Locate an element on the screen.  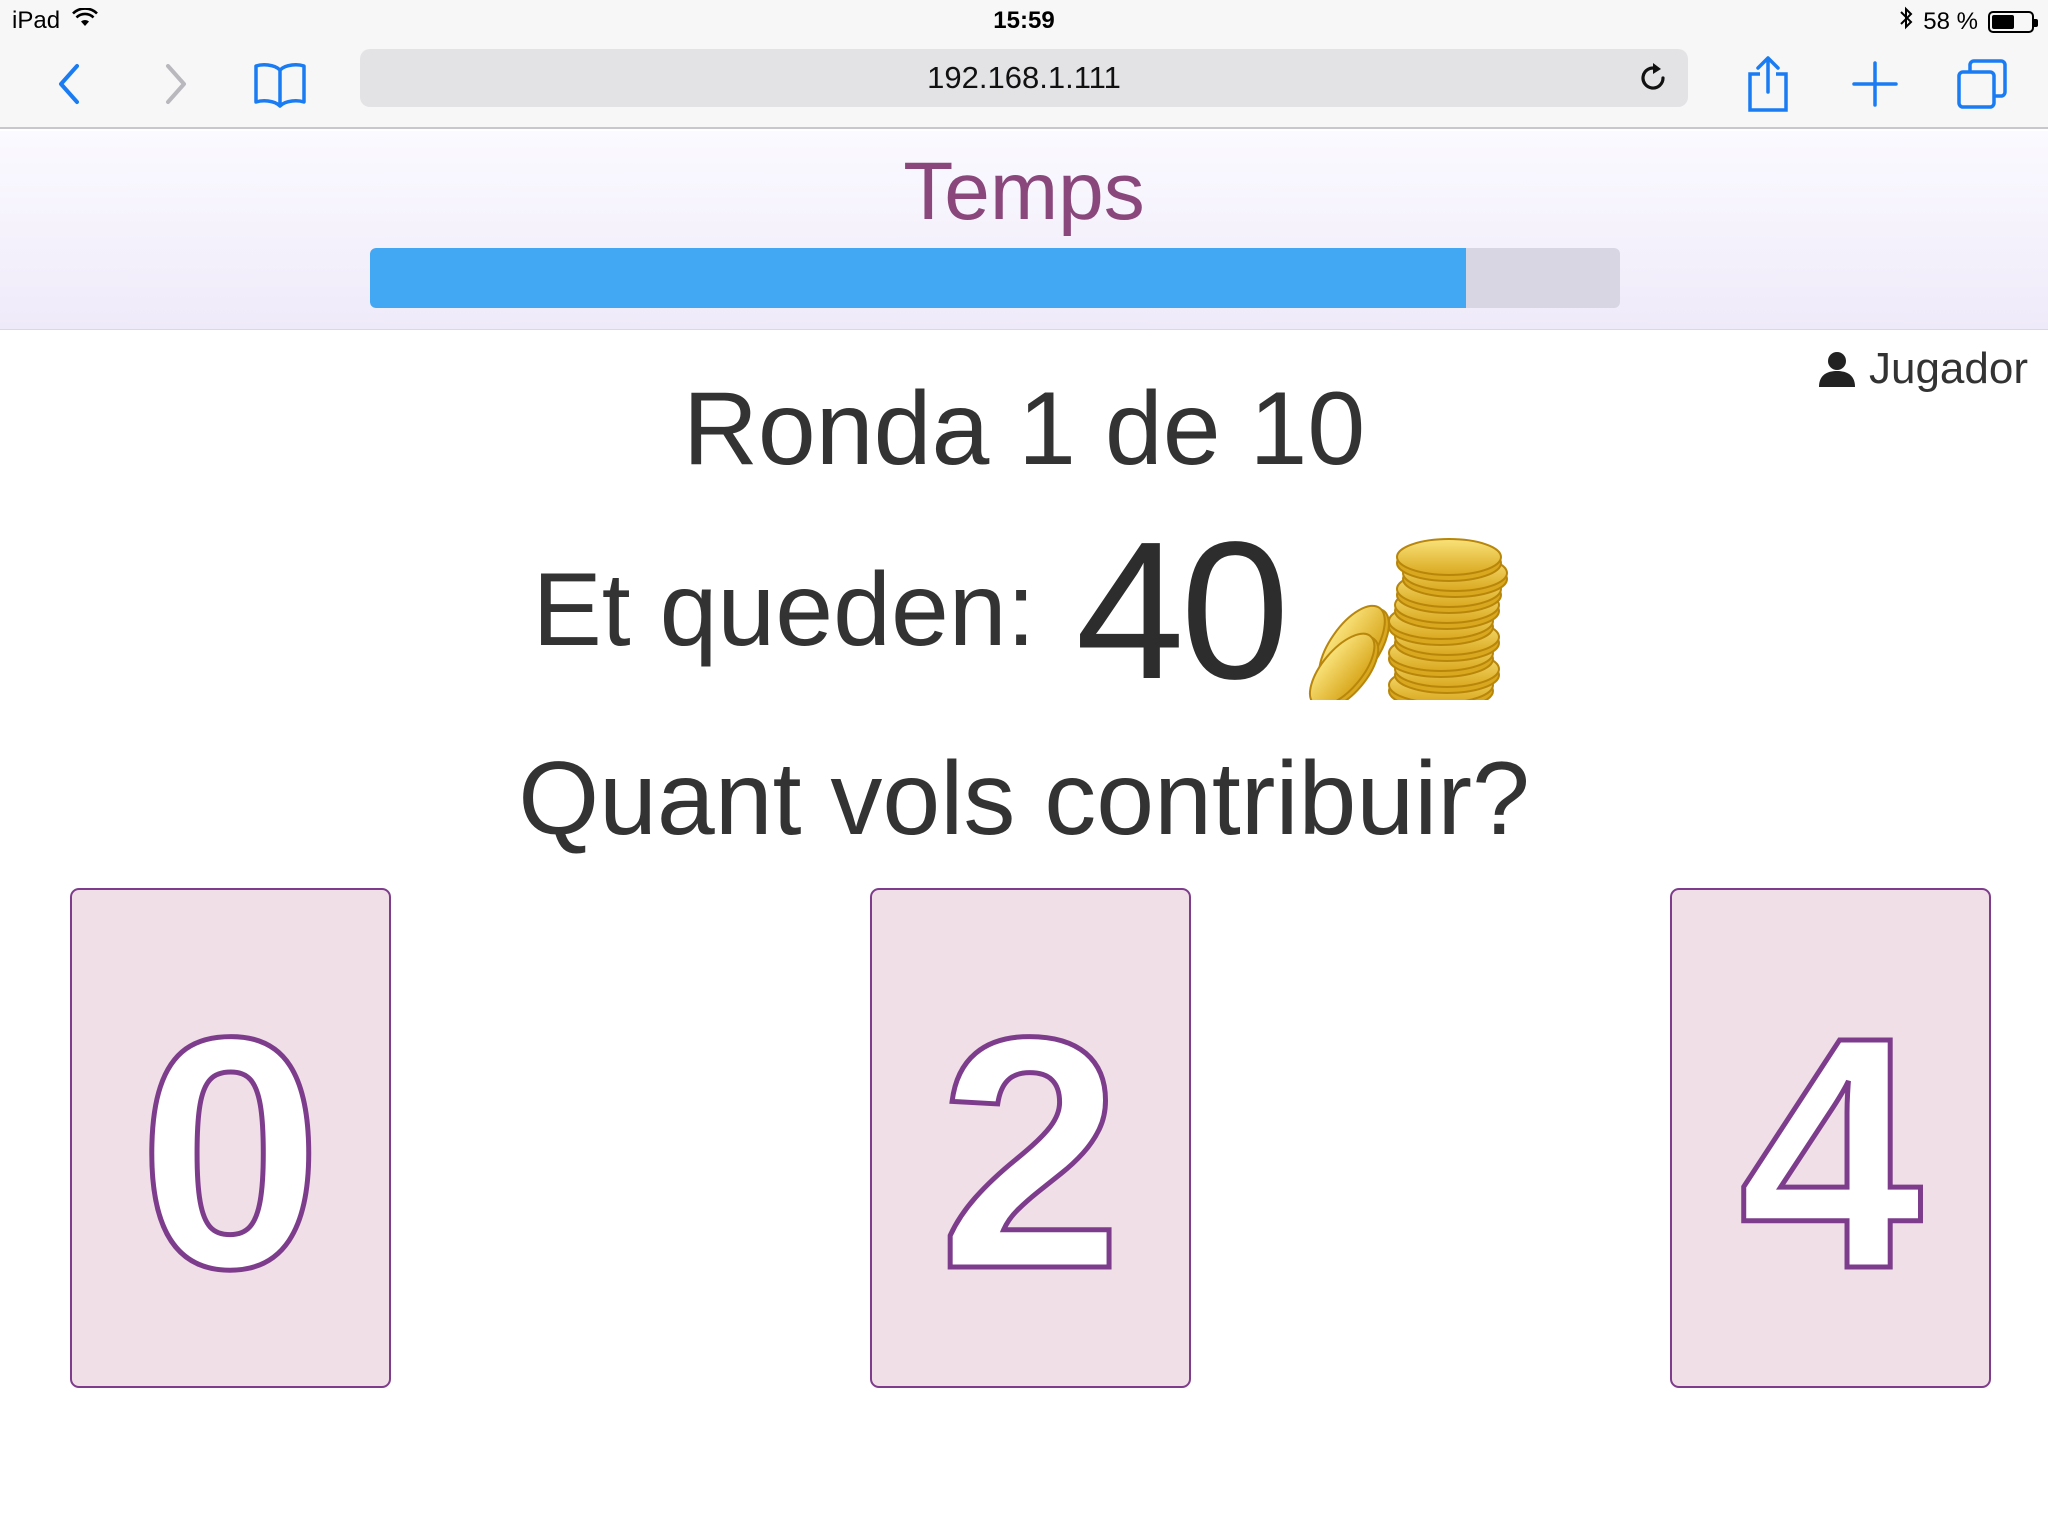
bookmarks-icon is located at coordinates (280, 85).